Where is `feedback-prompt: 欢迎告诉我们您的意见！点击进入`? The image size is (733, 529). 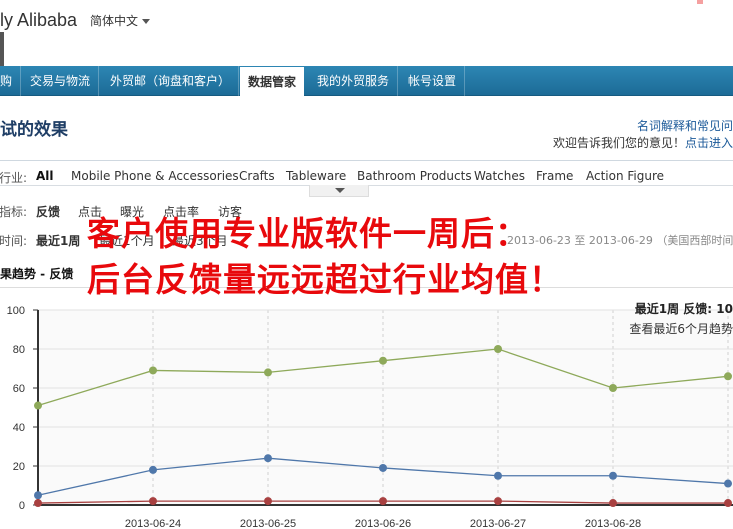 feedback-prompt: 欢迎告诉我们您的意见！点击进入 is located at coordinates (643, 142).